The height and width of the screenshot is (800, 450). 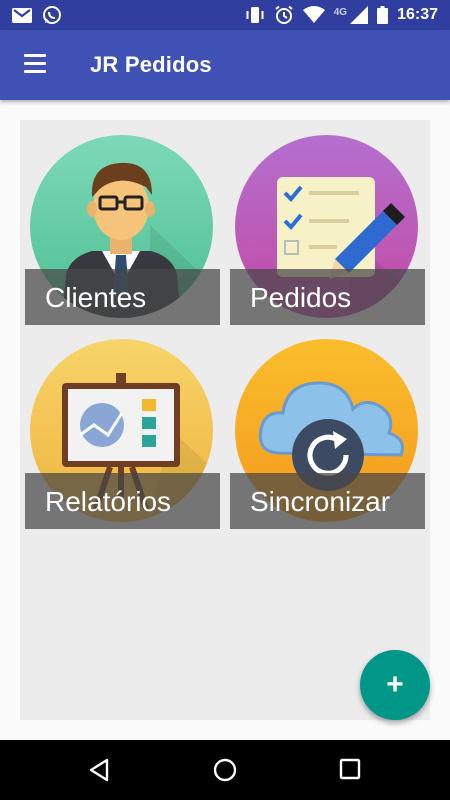 What do you see at coordinates (313, 15) in the screenshot?
I see `wifi-icon` at bounding box center [313, 15].